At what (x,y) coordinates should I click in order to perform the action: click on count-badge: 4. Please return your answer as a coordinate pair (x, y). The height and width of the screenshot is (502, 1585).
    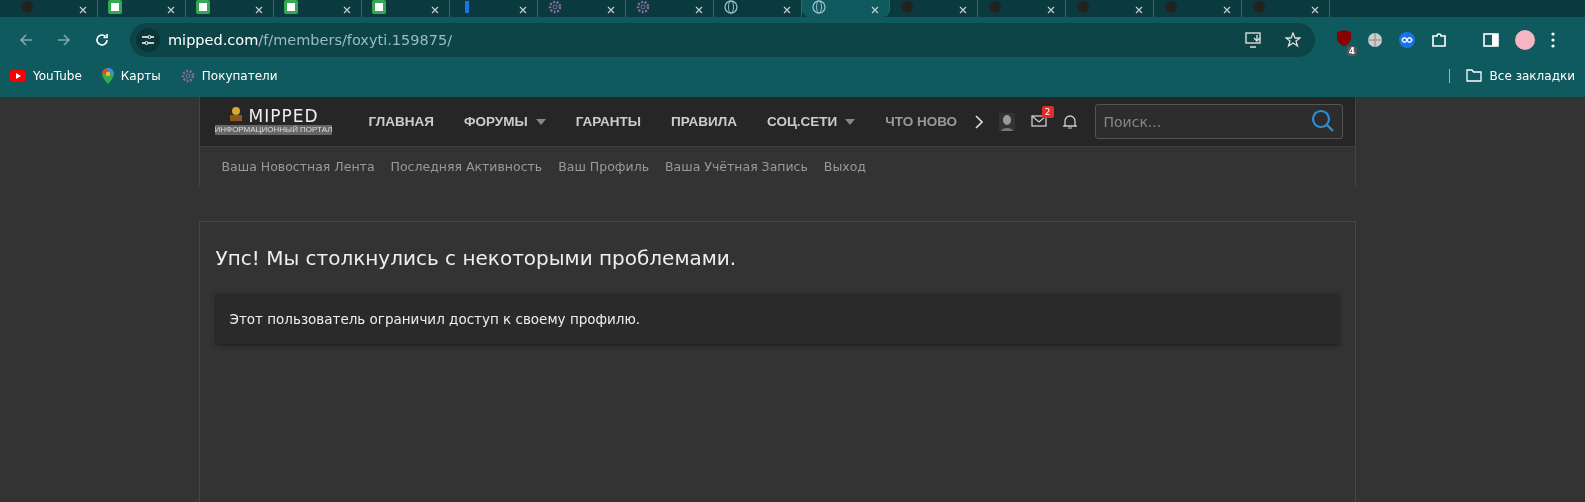
    Looking at the image, I should click on (1351, 50).